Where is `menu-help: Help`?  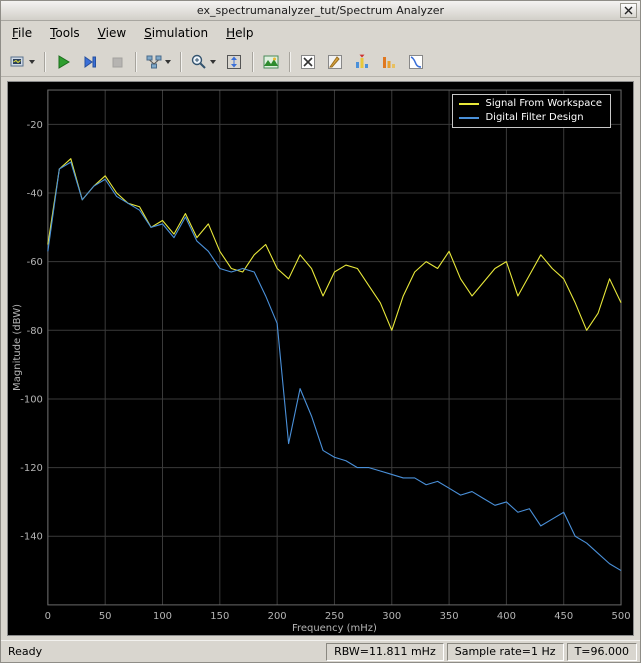 menu-help: Help is located at coordinates (239, 34).